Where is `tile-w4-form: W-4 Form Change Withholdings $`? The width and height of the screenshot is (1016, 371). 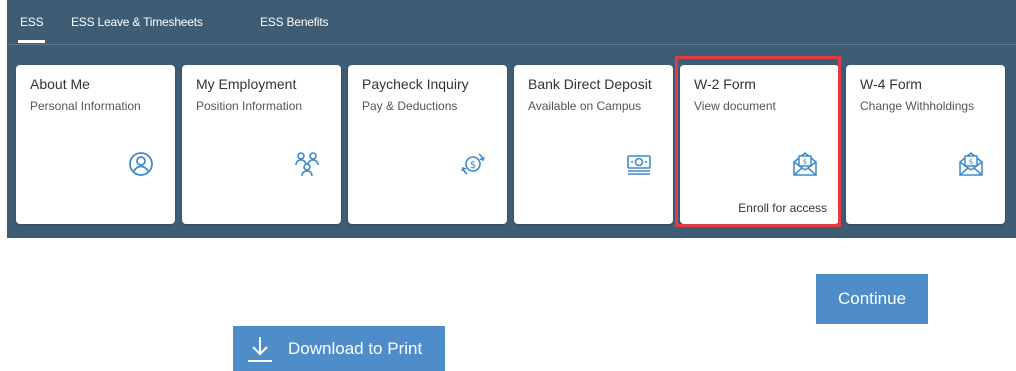 tile-w4-form: W-4 Form Change Withholdings $ is located at coordinates (925, 144).